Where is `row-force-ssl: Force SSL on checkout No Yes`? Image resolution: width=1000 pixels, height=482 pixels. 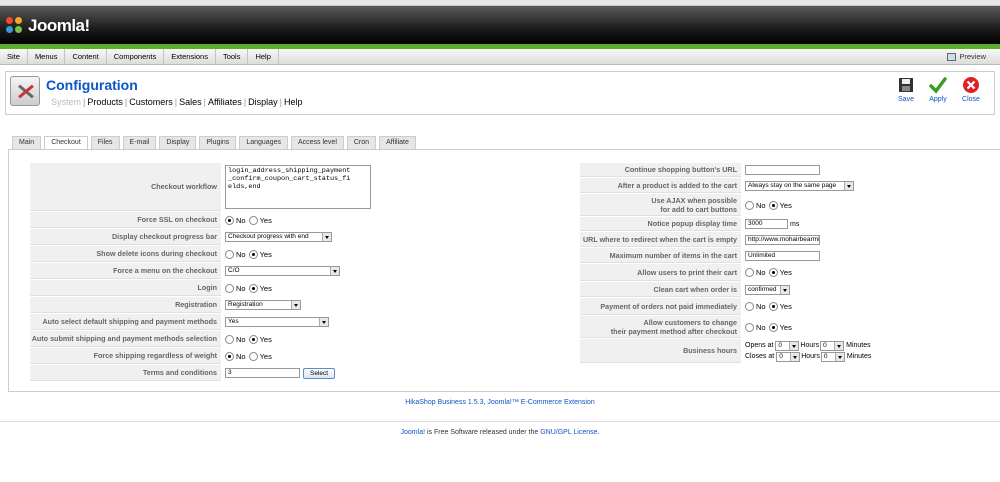
row-force-ssl: Force SSL on checkout No Yes is located at coordinates (200, 220).